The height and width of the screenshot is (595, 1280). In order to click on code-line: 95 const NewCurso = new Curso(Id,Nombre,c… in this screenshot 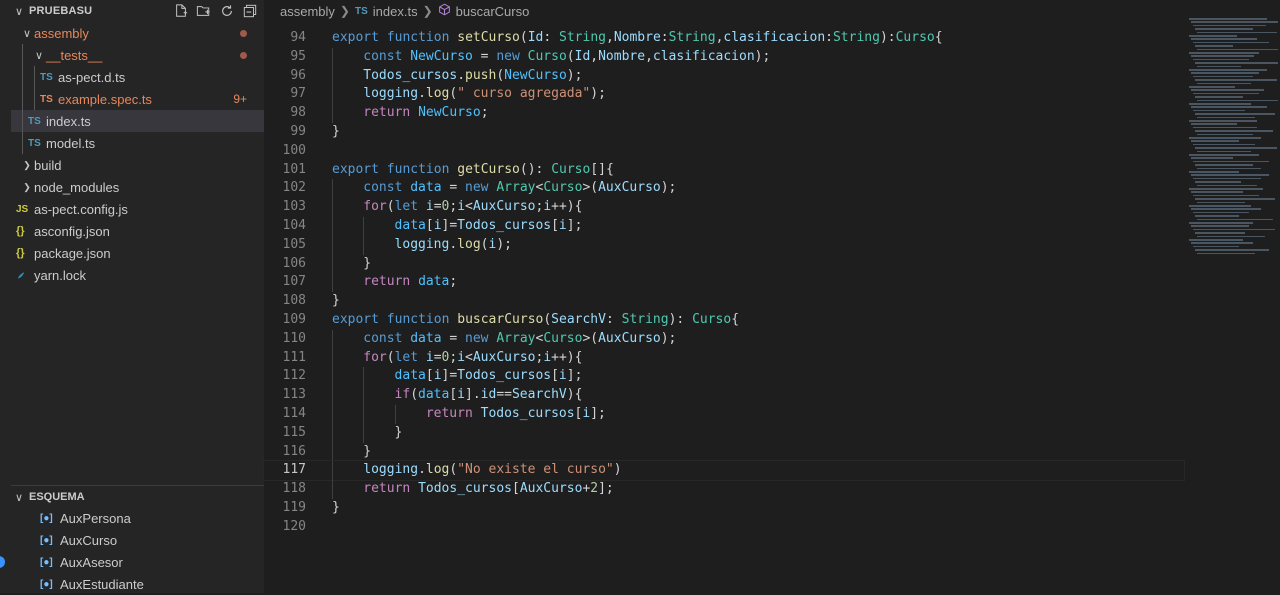, I will do `click(724, 57)`.